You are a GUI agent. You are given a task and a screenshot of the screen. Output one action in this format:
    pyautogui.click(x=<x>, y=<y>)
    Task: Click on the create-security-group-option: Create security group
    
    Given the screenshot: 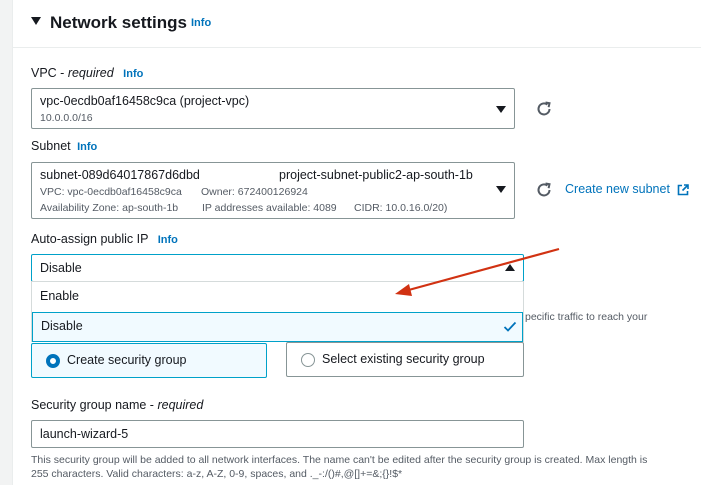 What is the action you would take?
    pyautogui.click(x=149, y=360)
    